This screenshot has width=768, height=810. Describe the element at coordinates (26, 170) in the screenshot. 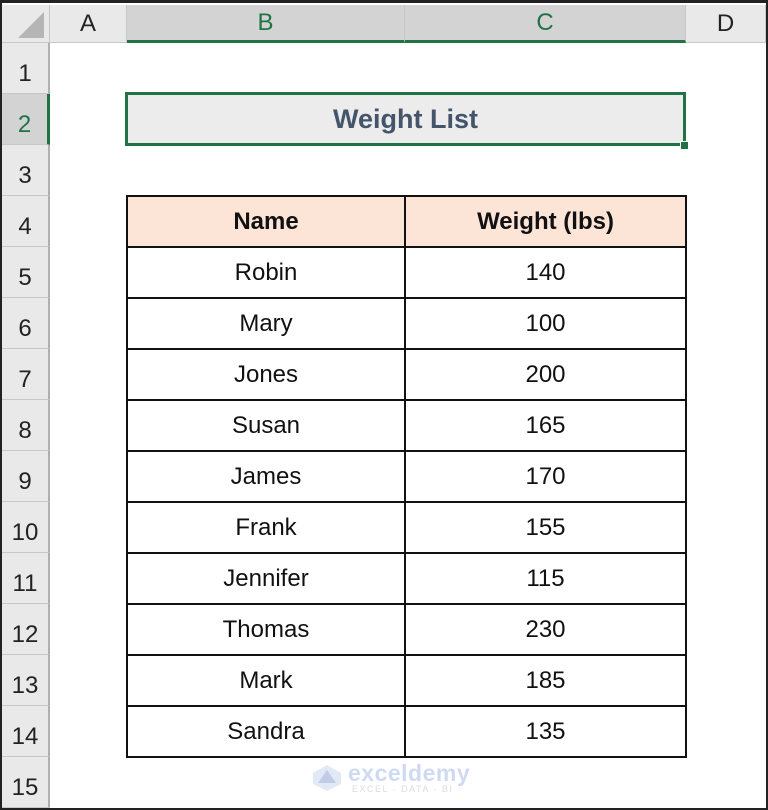

I see `row-header-3: 3` at that location.